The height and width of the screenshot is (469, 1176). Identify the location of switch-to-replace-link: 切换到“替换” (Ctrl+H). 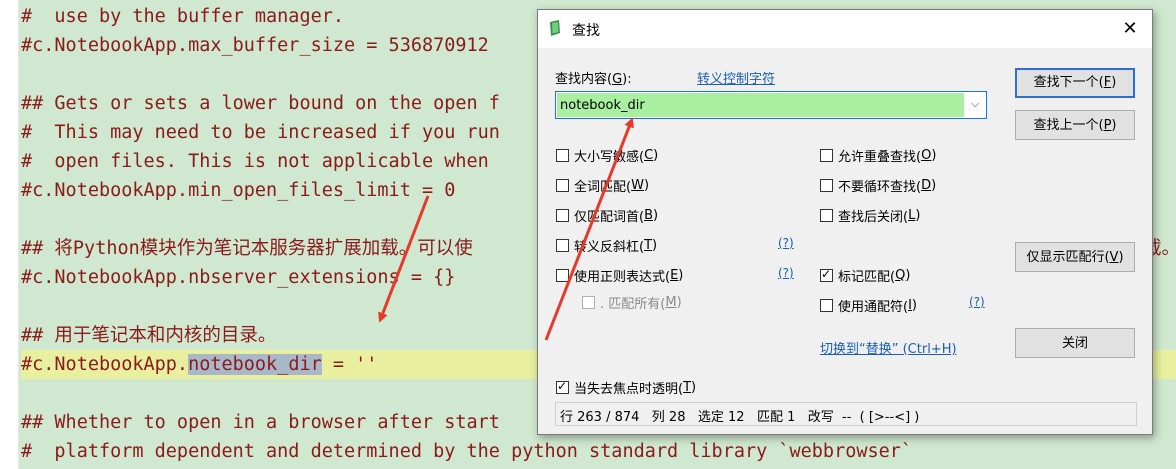
(888, 347).